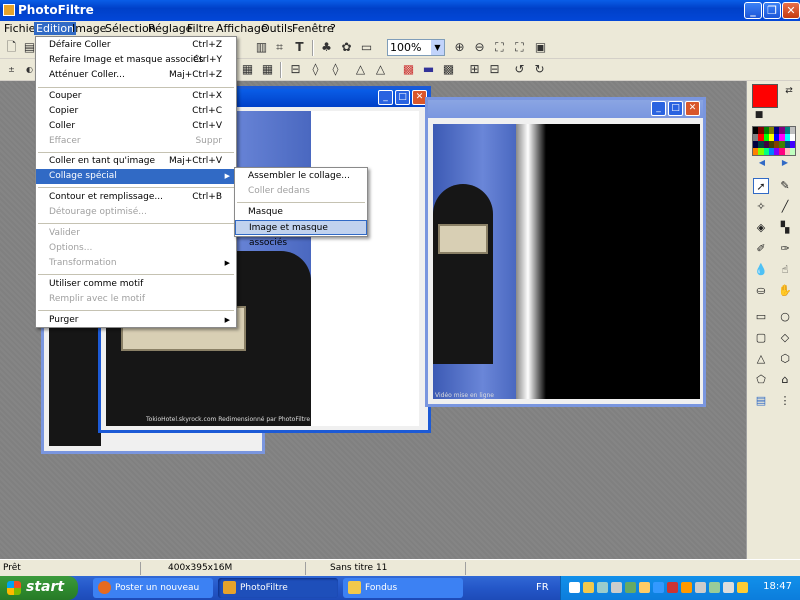 Image resolution: width=800 pixels, height=600 pixels. I want to click on ellipse-select-icon: ○, so click(785, 317).